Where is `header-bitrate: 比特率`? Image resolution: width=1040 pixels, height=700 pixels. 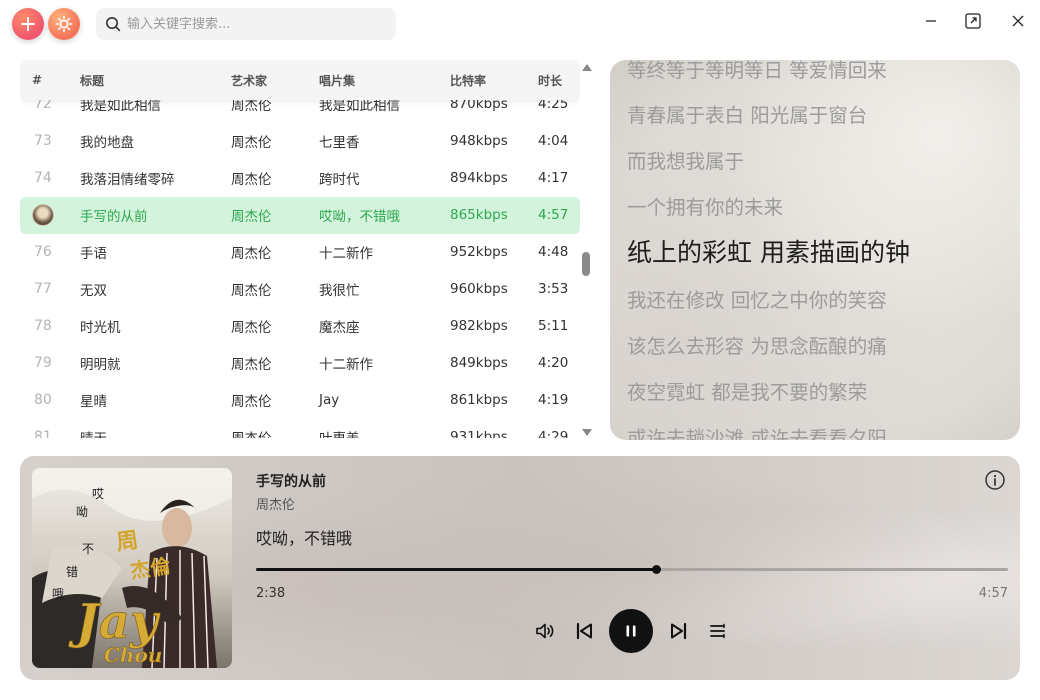
header-bitrate: 比特率 is located at coordinates (494, 80).